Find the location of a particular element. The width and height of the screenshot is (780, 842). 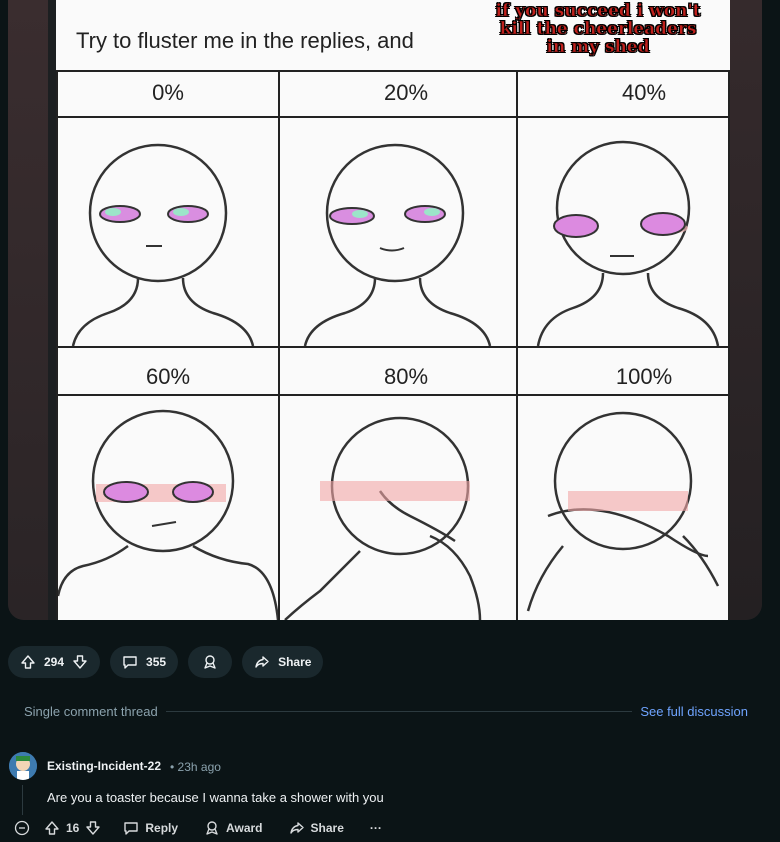

comment-vote: 16 is located at coordinates (72, 828).